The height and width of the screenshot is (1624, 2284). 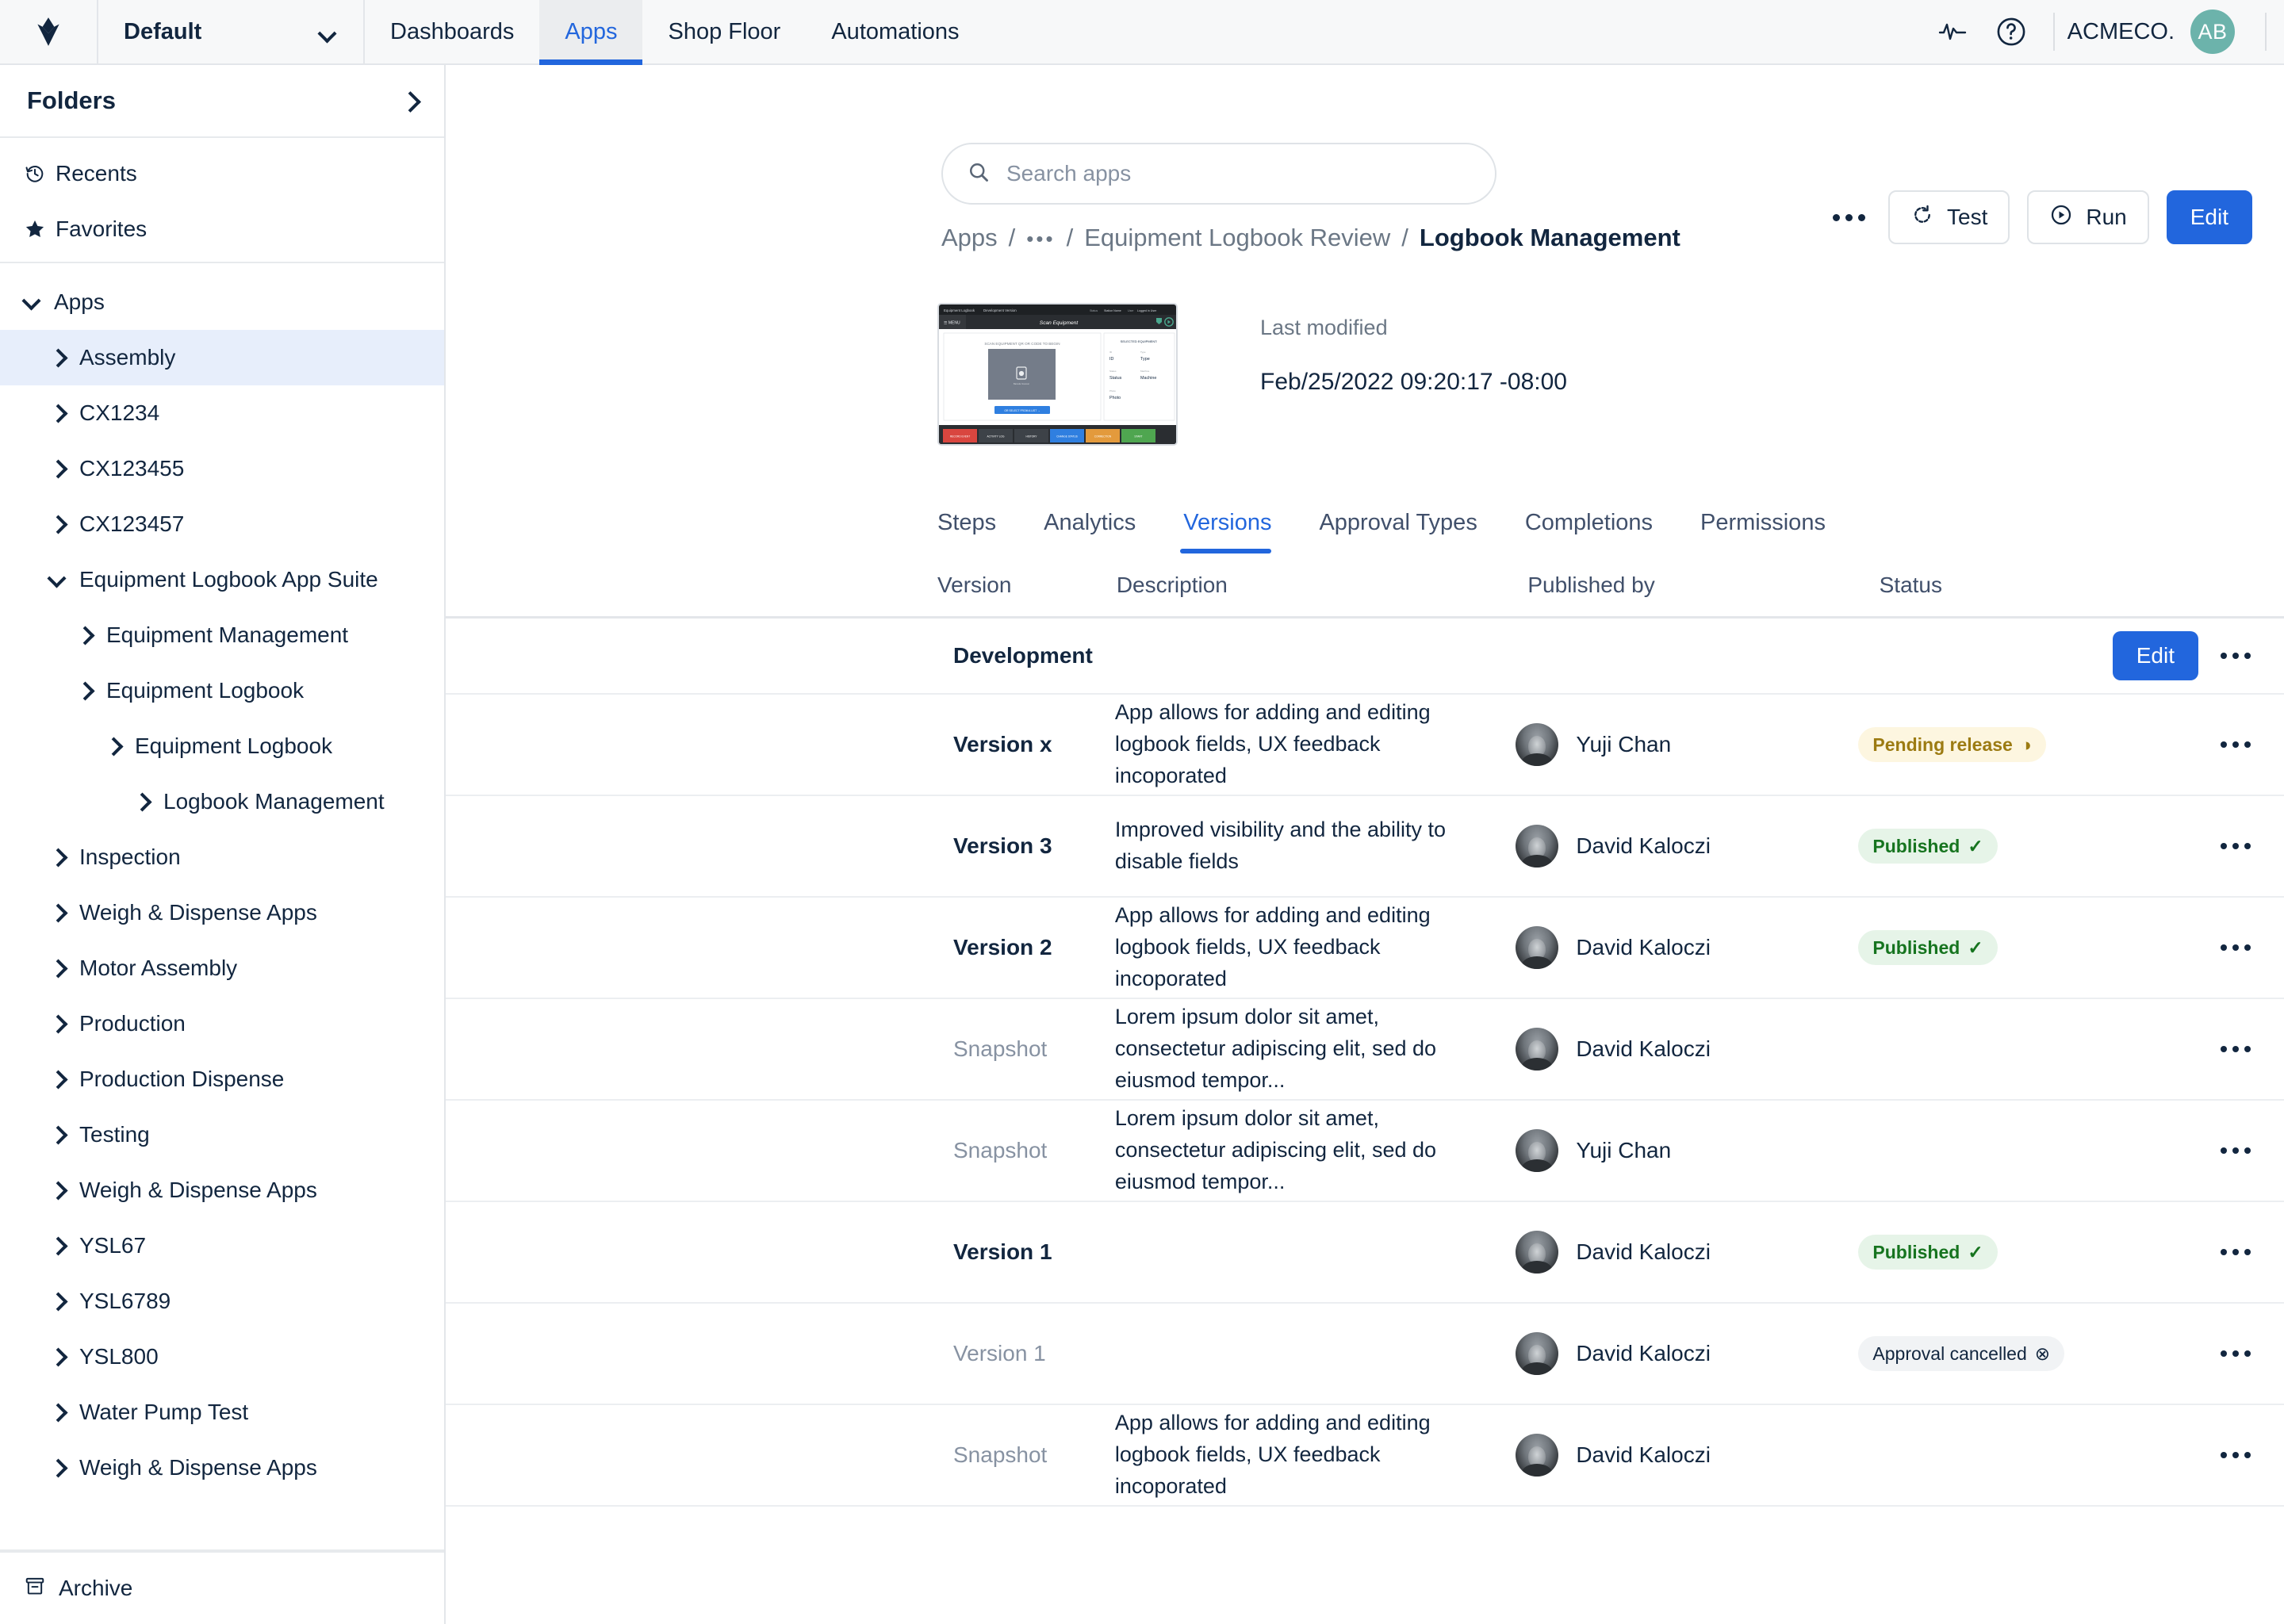 What do you see at coordinates (222, 1357) in the screenshot?
I see `sidebar-item-ysl800: YSL800` at bounding box center [222, 1357].